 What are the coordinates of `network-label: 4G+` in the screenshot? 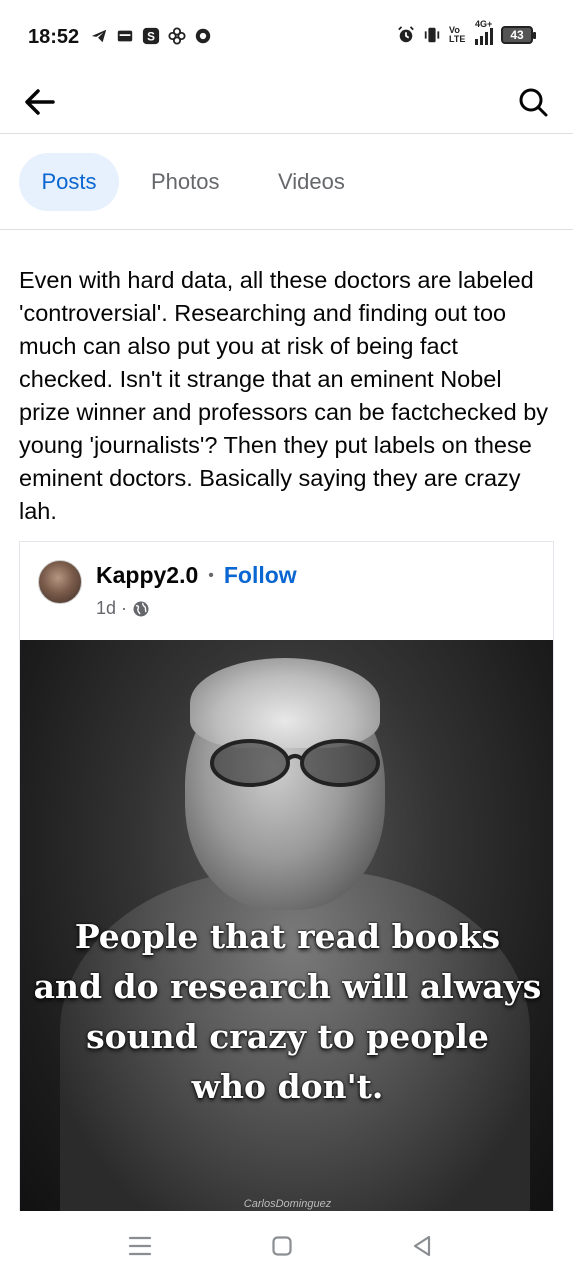 It's located at (484, 24).